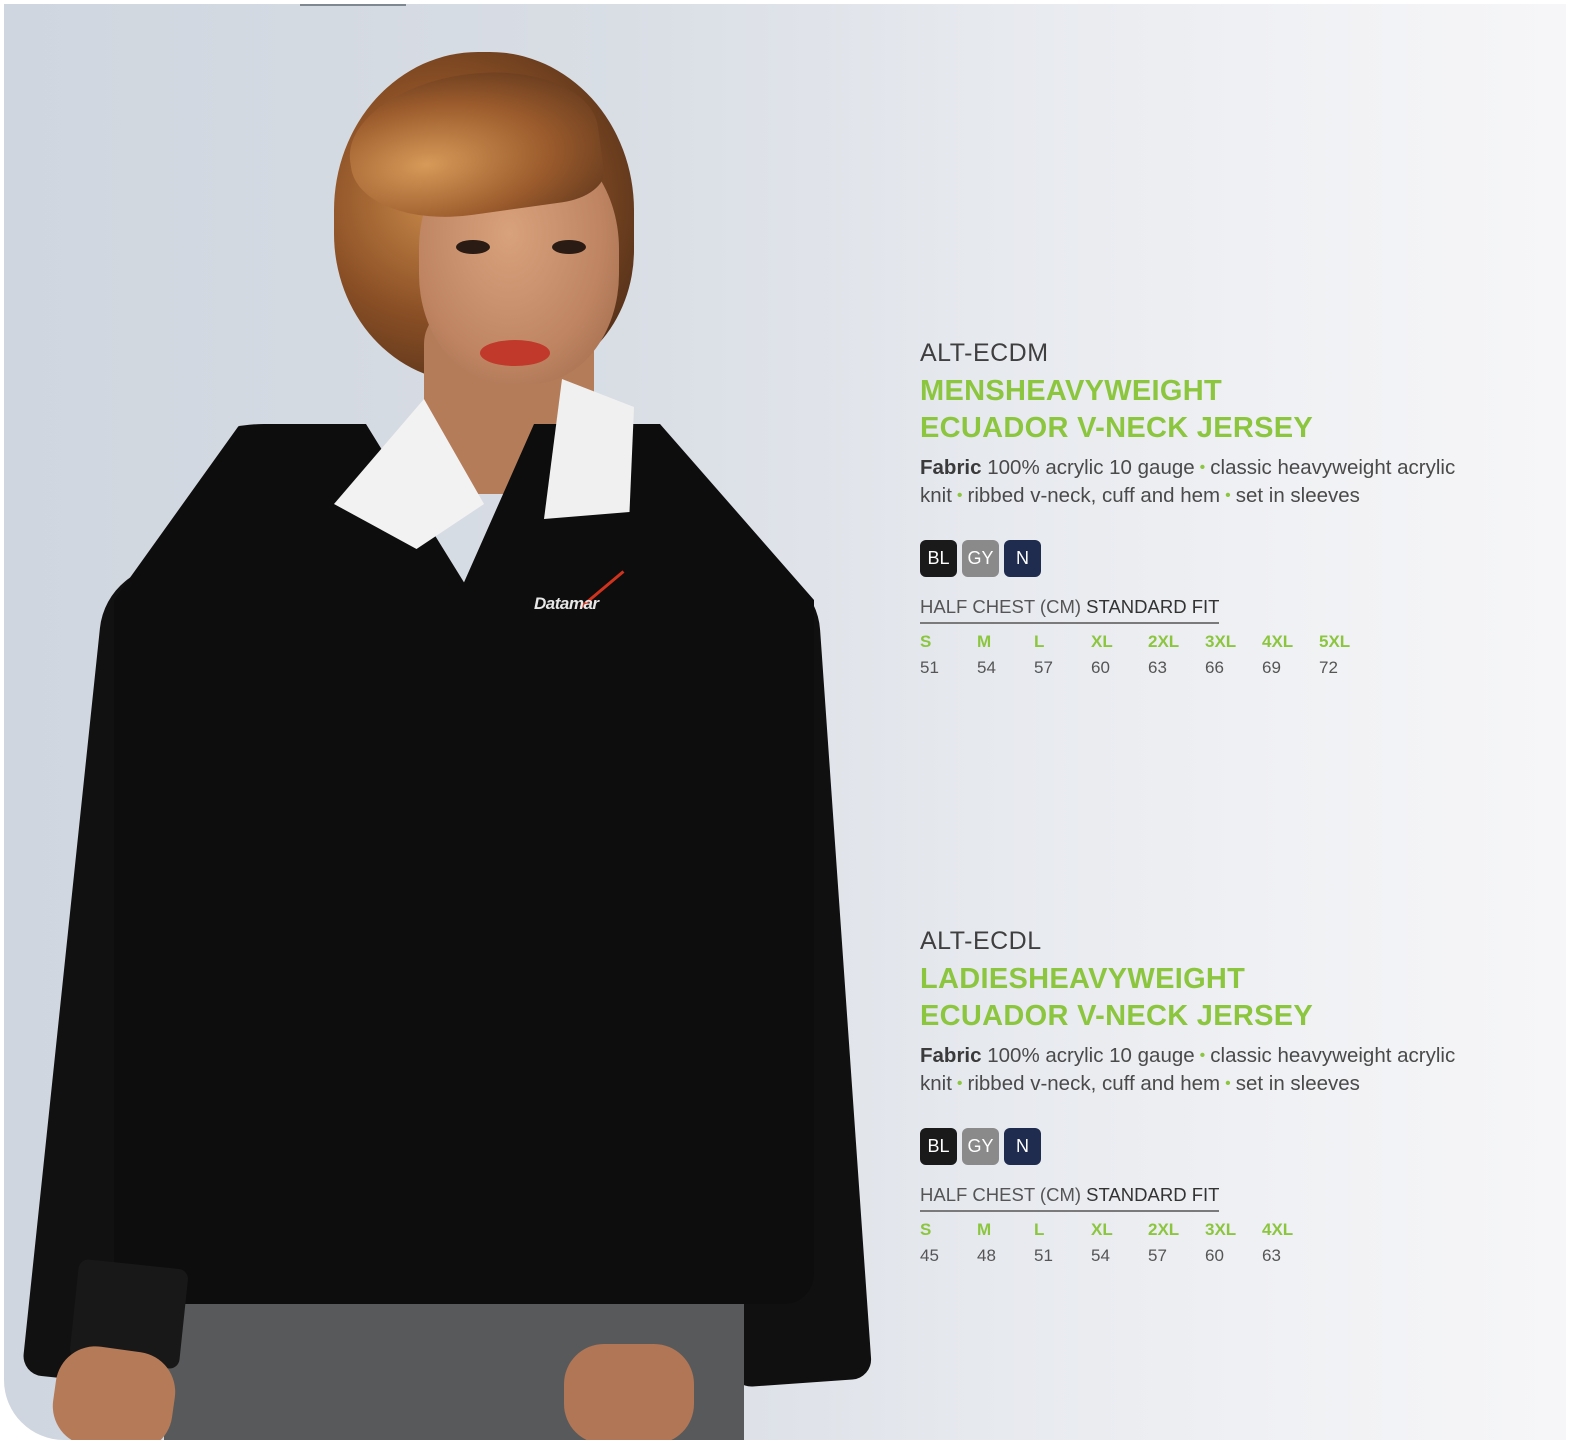 This screenshot has width=1569, height=1444. What do you see at coordinates (629, 1392) in the screenshot?
I see `right-hand` at bounding box center [629, 1392].